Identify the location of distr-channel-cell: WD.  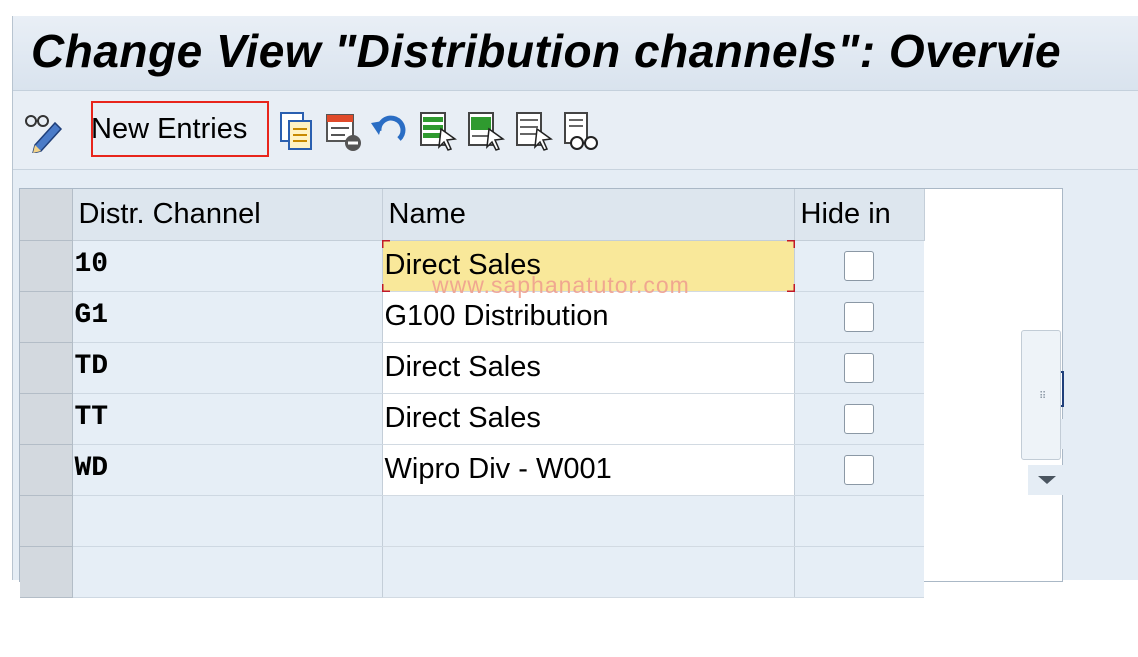
(227, 470).